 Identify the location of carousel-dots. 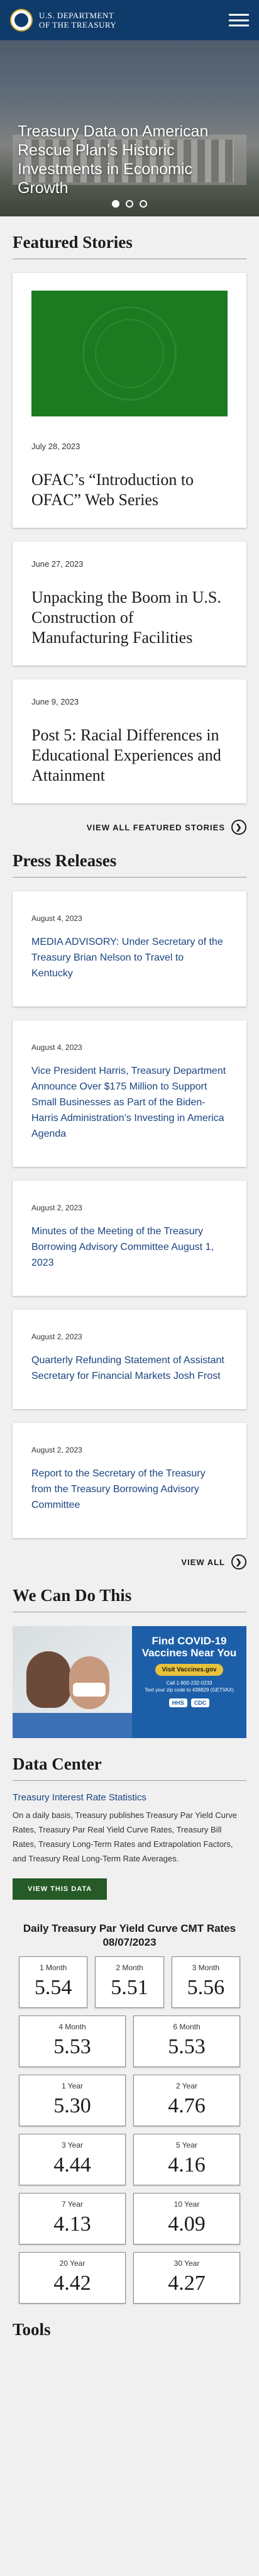
(129, 204).